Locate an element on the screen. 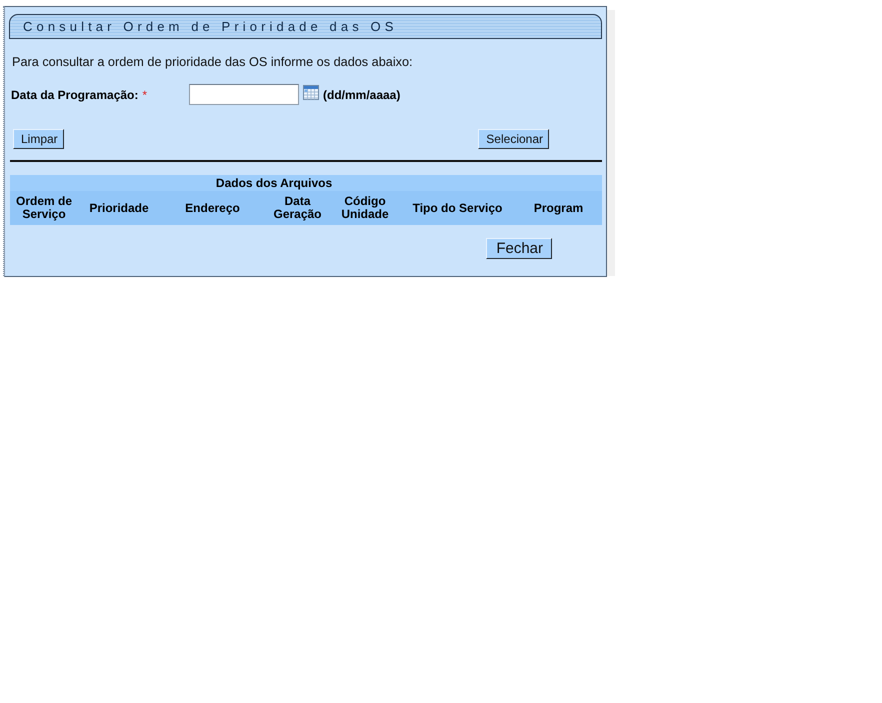 Image resolution: width=882 pixels, height=703 pixels. column-header: Data Geração is located at coordinates (297, 208).